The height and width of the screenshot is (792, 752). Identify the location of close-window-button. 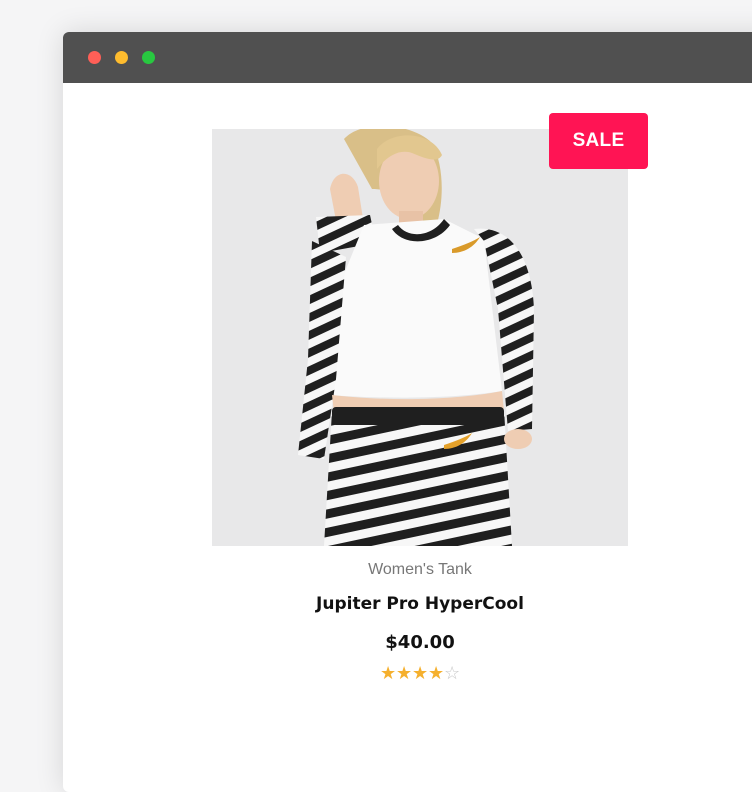
(94, 57).